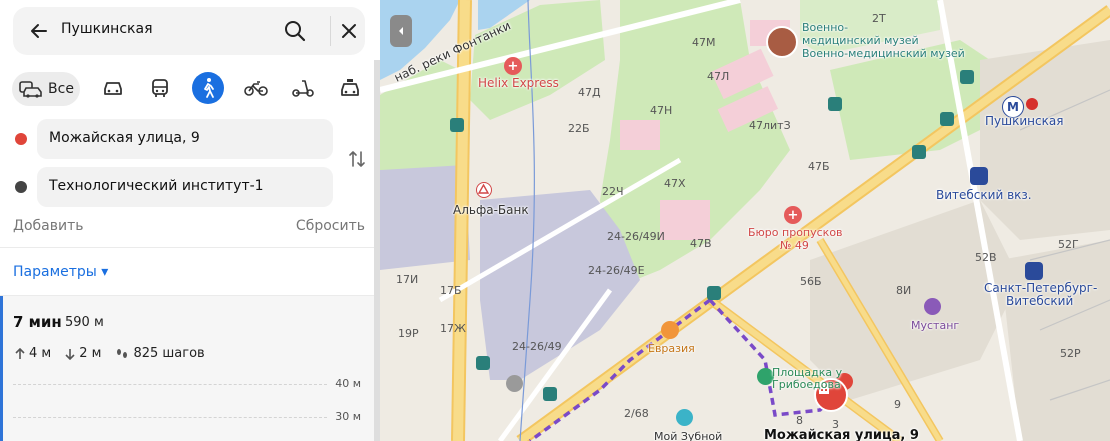 Image resolution: width=1110 pixels, height=441 pixels. What do you see at coordinates (835, 424) in the screenshot?
I see `building-number: 3` at bounding box center [835, 424].